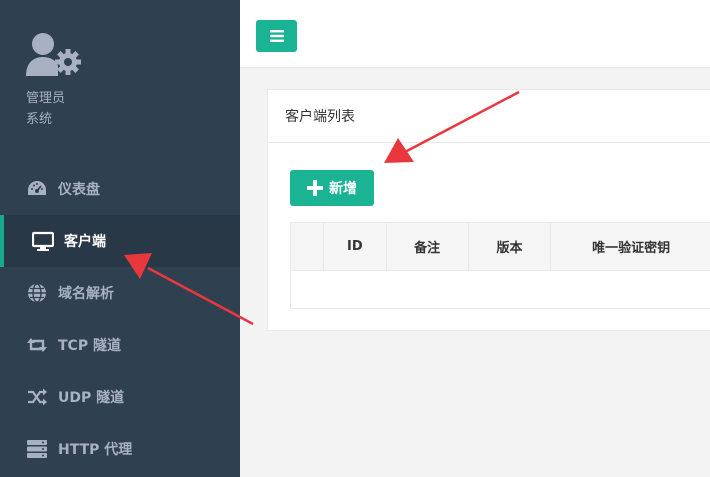  What do you see at coordinates (510, 246) in the screenshot?
I see `column-header-version: 版本` at bounding box center [510, 246].